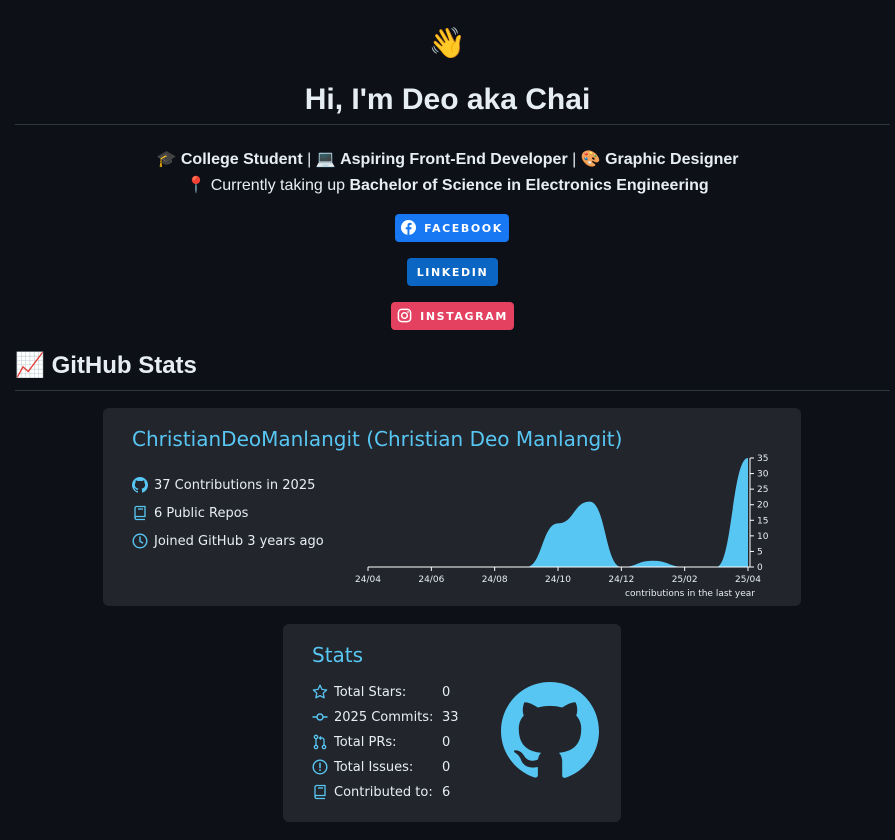 The image size is (895, 840). I want to click on x-tick-label: 25/04, so click(748, 580).